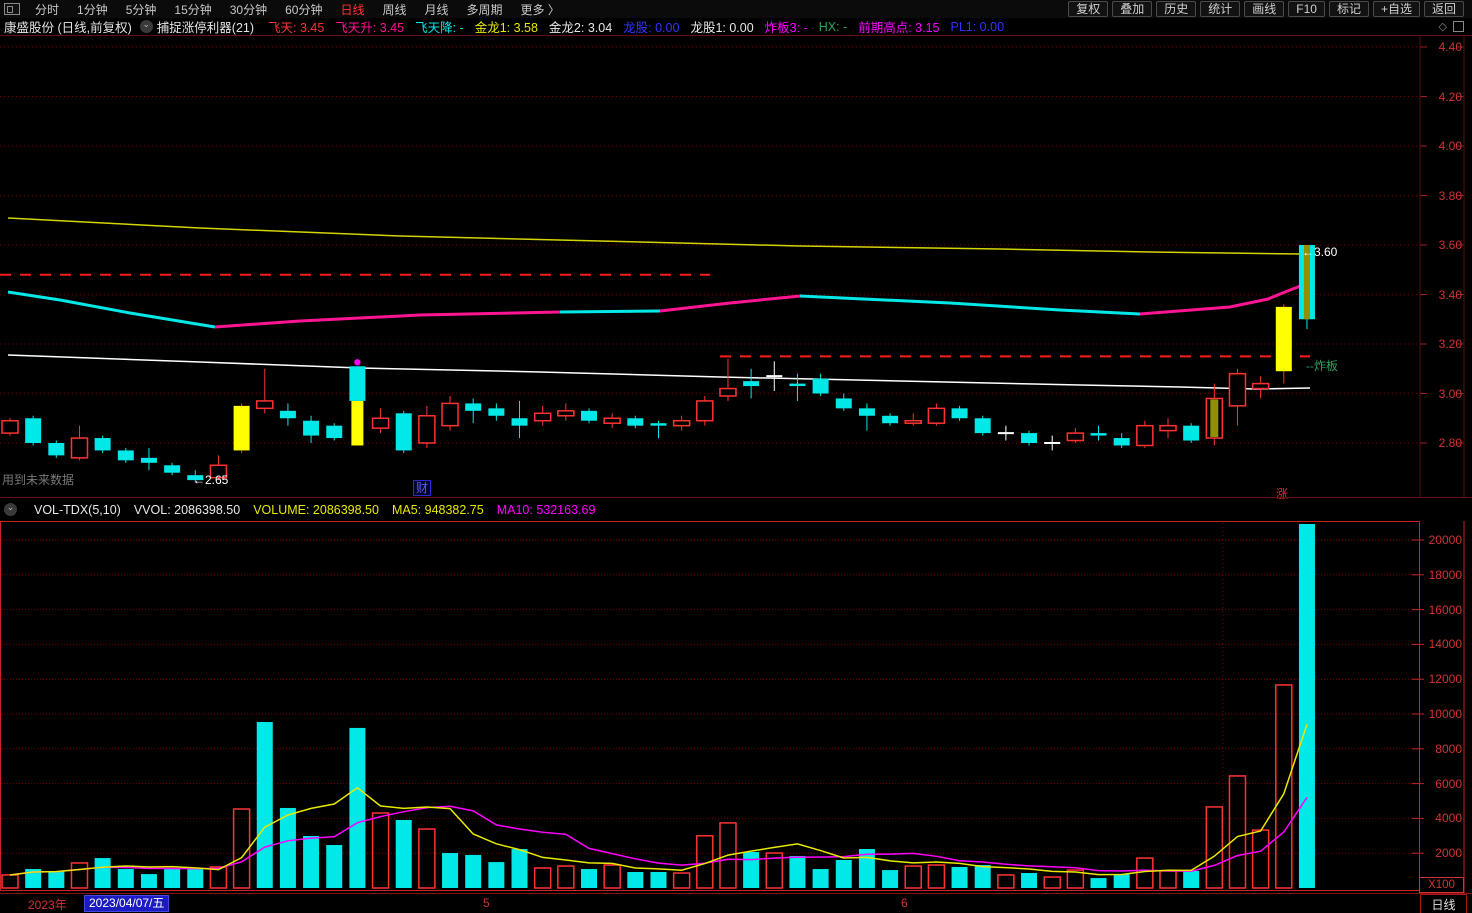 This screenshot has height=913, width=1472. Describe the element at coordinates (977, 26) in the screenshot. I see `indicator-field-PL1: PL1: 0.00` at that location.